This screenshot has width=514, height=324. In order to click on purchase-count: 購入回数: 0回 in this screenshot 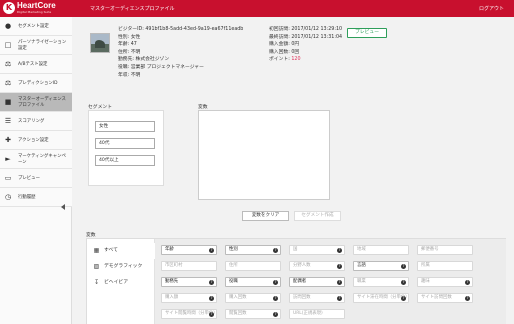, I will do `click(284, 52)`.